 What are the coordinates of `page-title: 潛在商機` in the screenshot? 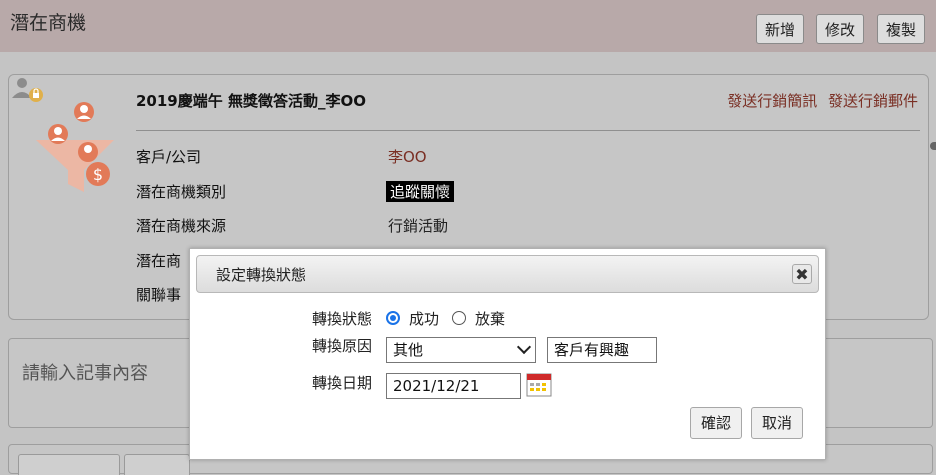 It's located at (48, 23).